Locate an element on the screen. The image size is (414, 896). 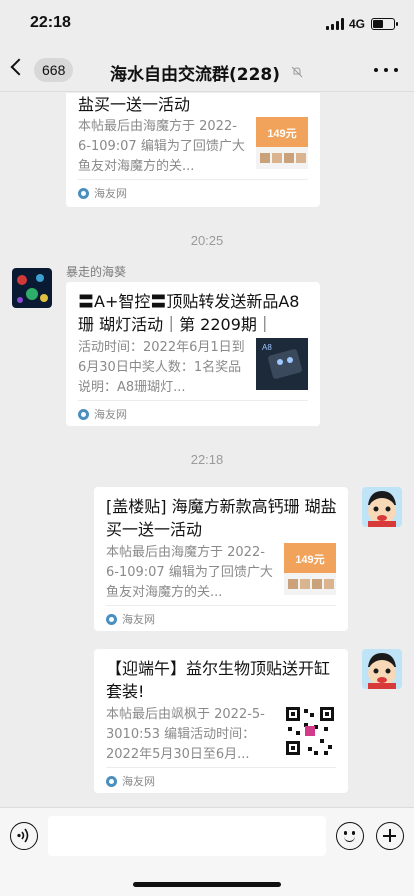
more-functions-button is located at coordinates (390, 836).